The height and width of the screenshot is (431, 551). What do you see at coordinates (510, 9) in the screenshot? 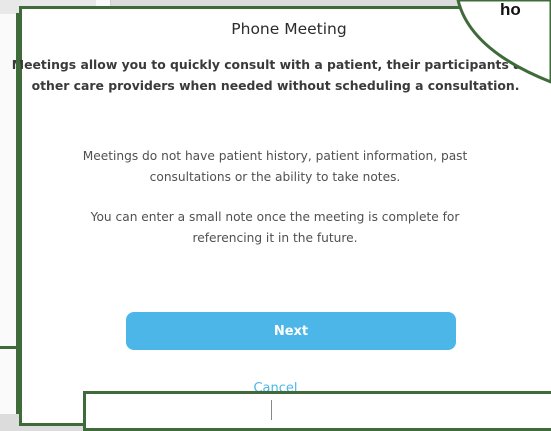
I see `callout-text: ho` at bounding box center [510, 9].